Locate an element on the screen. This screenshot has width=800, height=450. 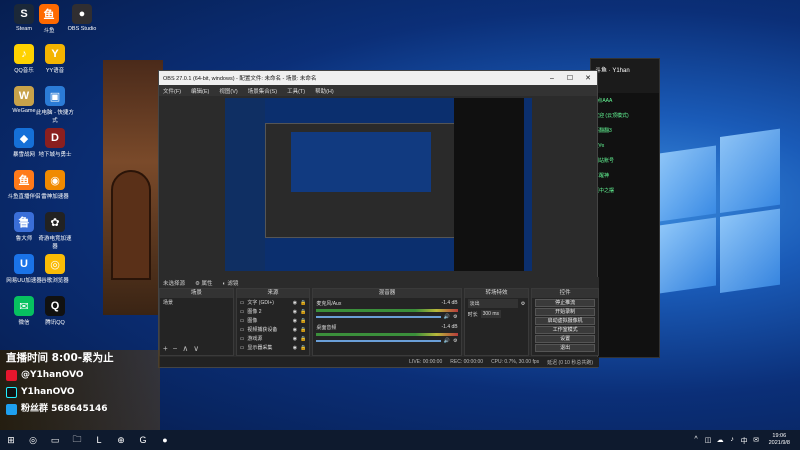
up-icon: ∧ is located at coordinates (185, 348).